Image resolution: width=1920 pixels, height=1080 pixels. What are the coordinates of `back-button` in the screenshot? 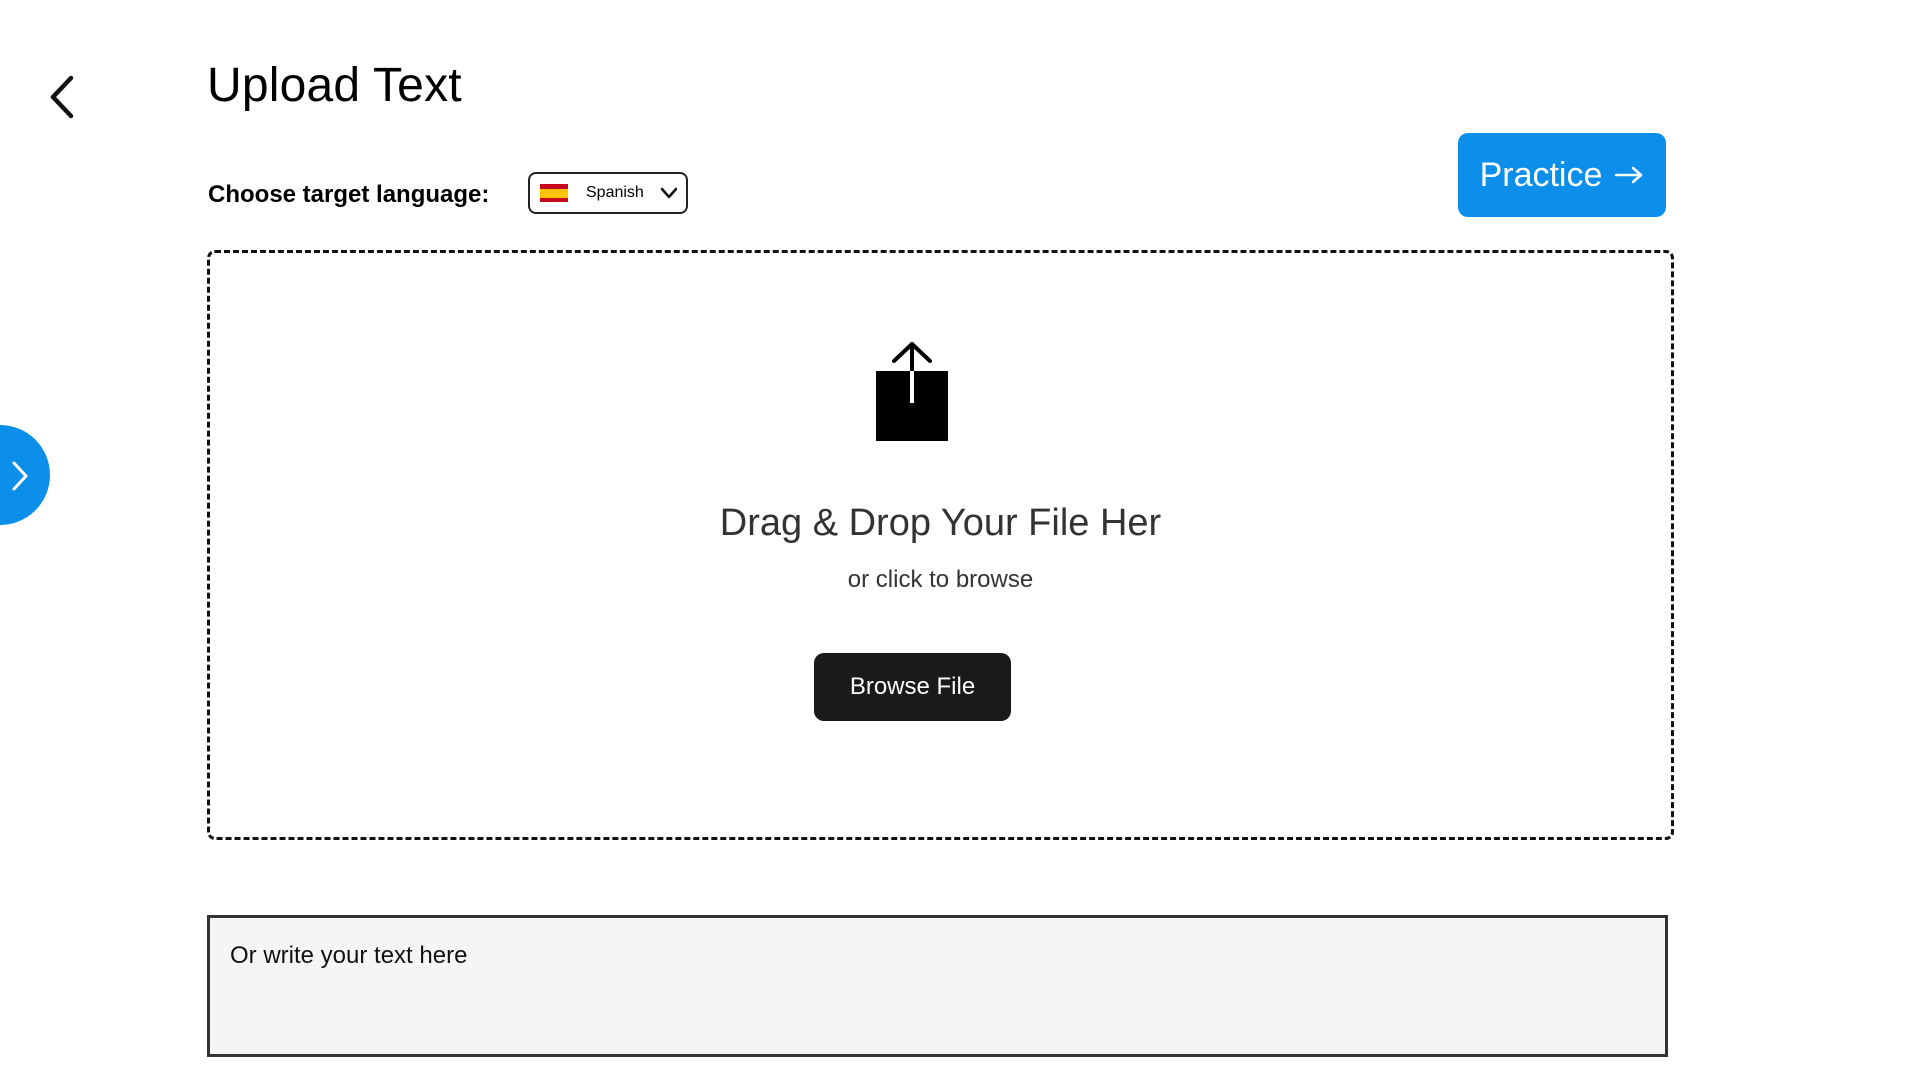 It's located at (62, 97).